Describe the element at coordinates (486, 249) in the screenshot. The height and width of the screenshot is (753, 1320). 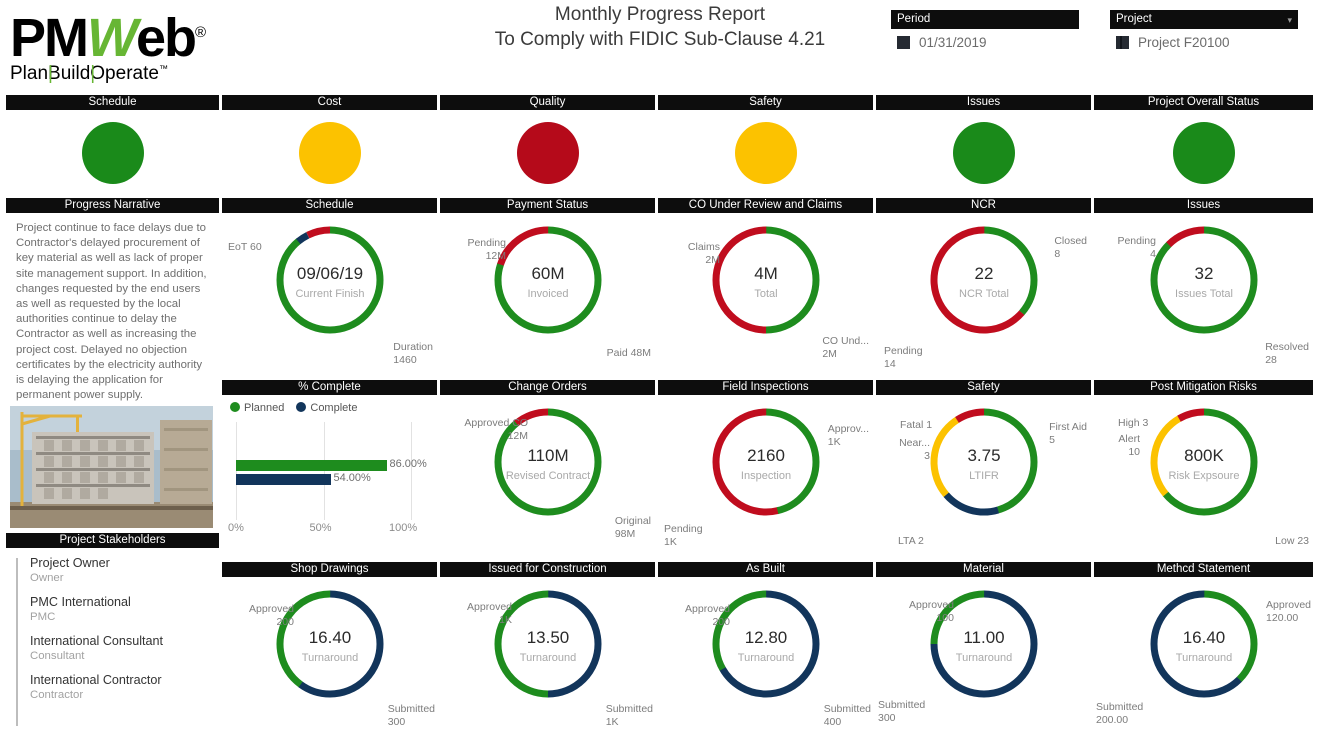
I see `donut-label-tl: Pending 12M` at that location.